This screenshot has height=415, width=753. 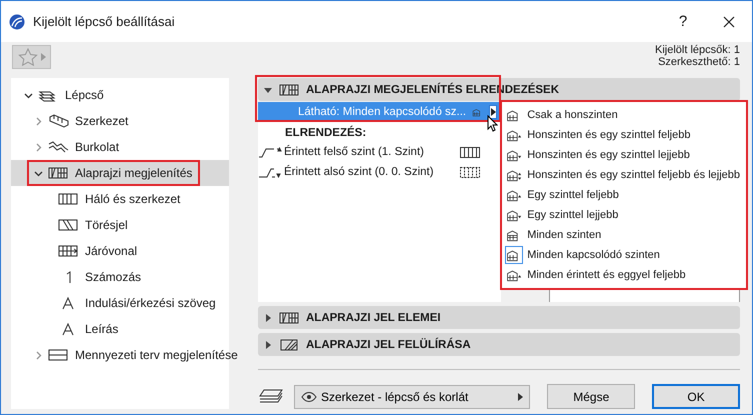 I want to click on layout-row-label: Érintett alsó szint (0. 0. Szint), so click(x=372, y=172).